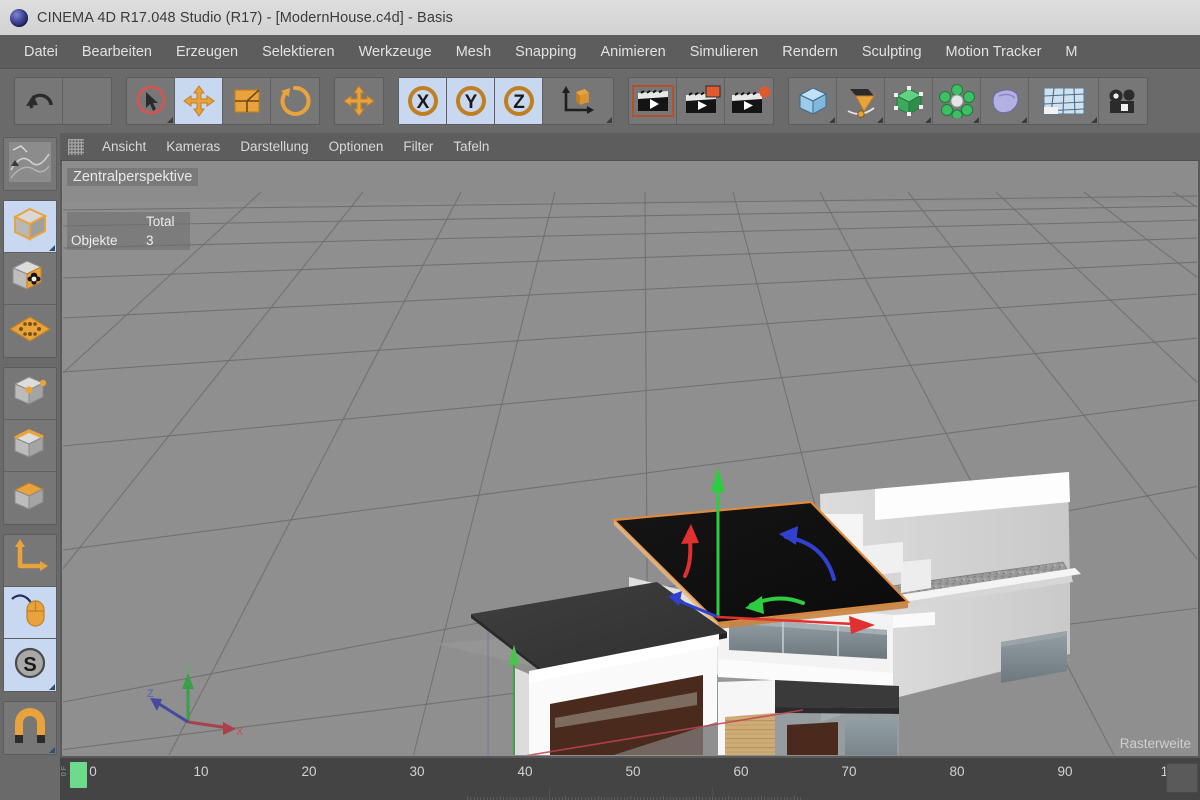  Describe the element at coordinates (632, 52) in the screenshot. I see `menu-animieren: Animieren` at that location.